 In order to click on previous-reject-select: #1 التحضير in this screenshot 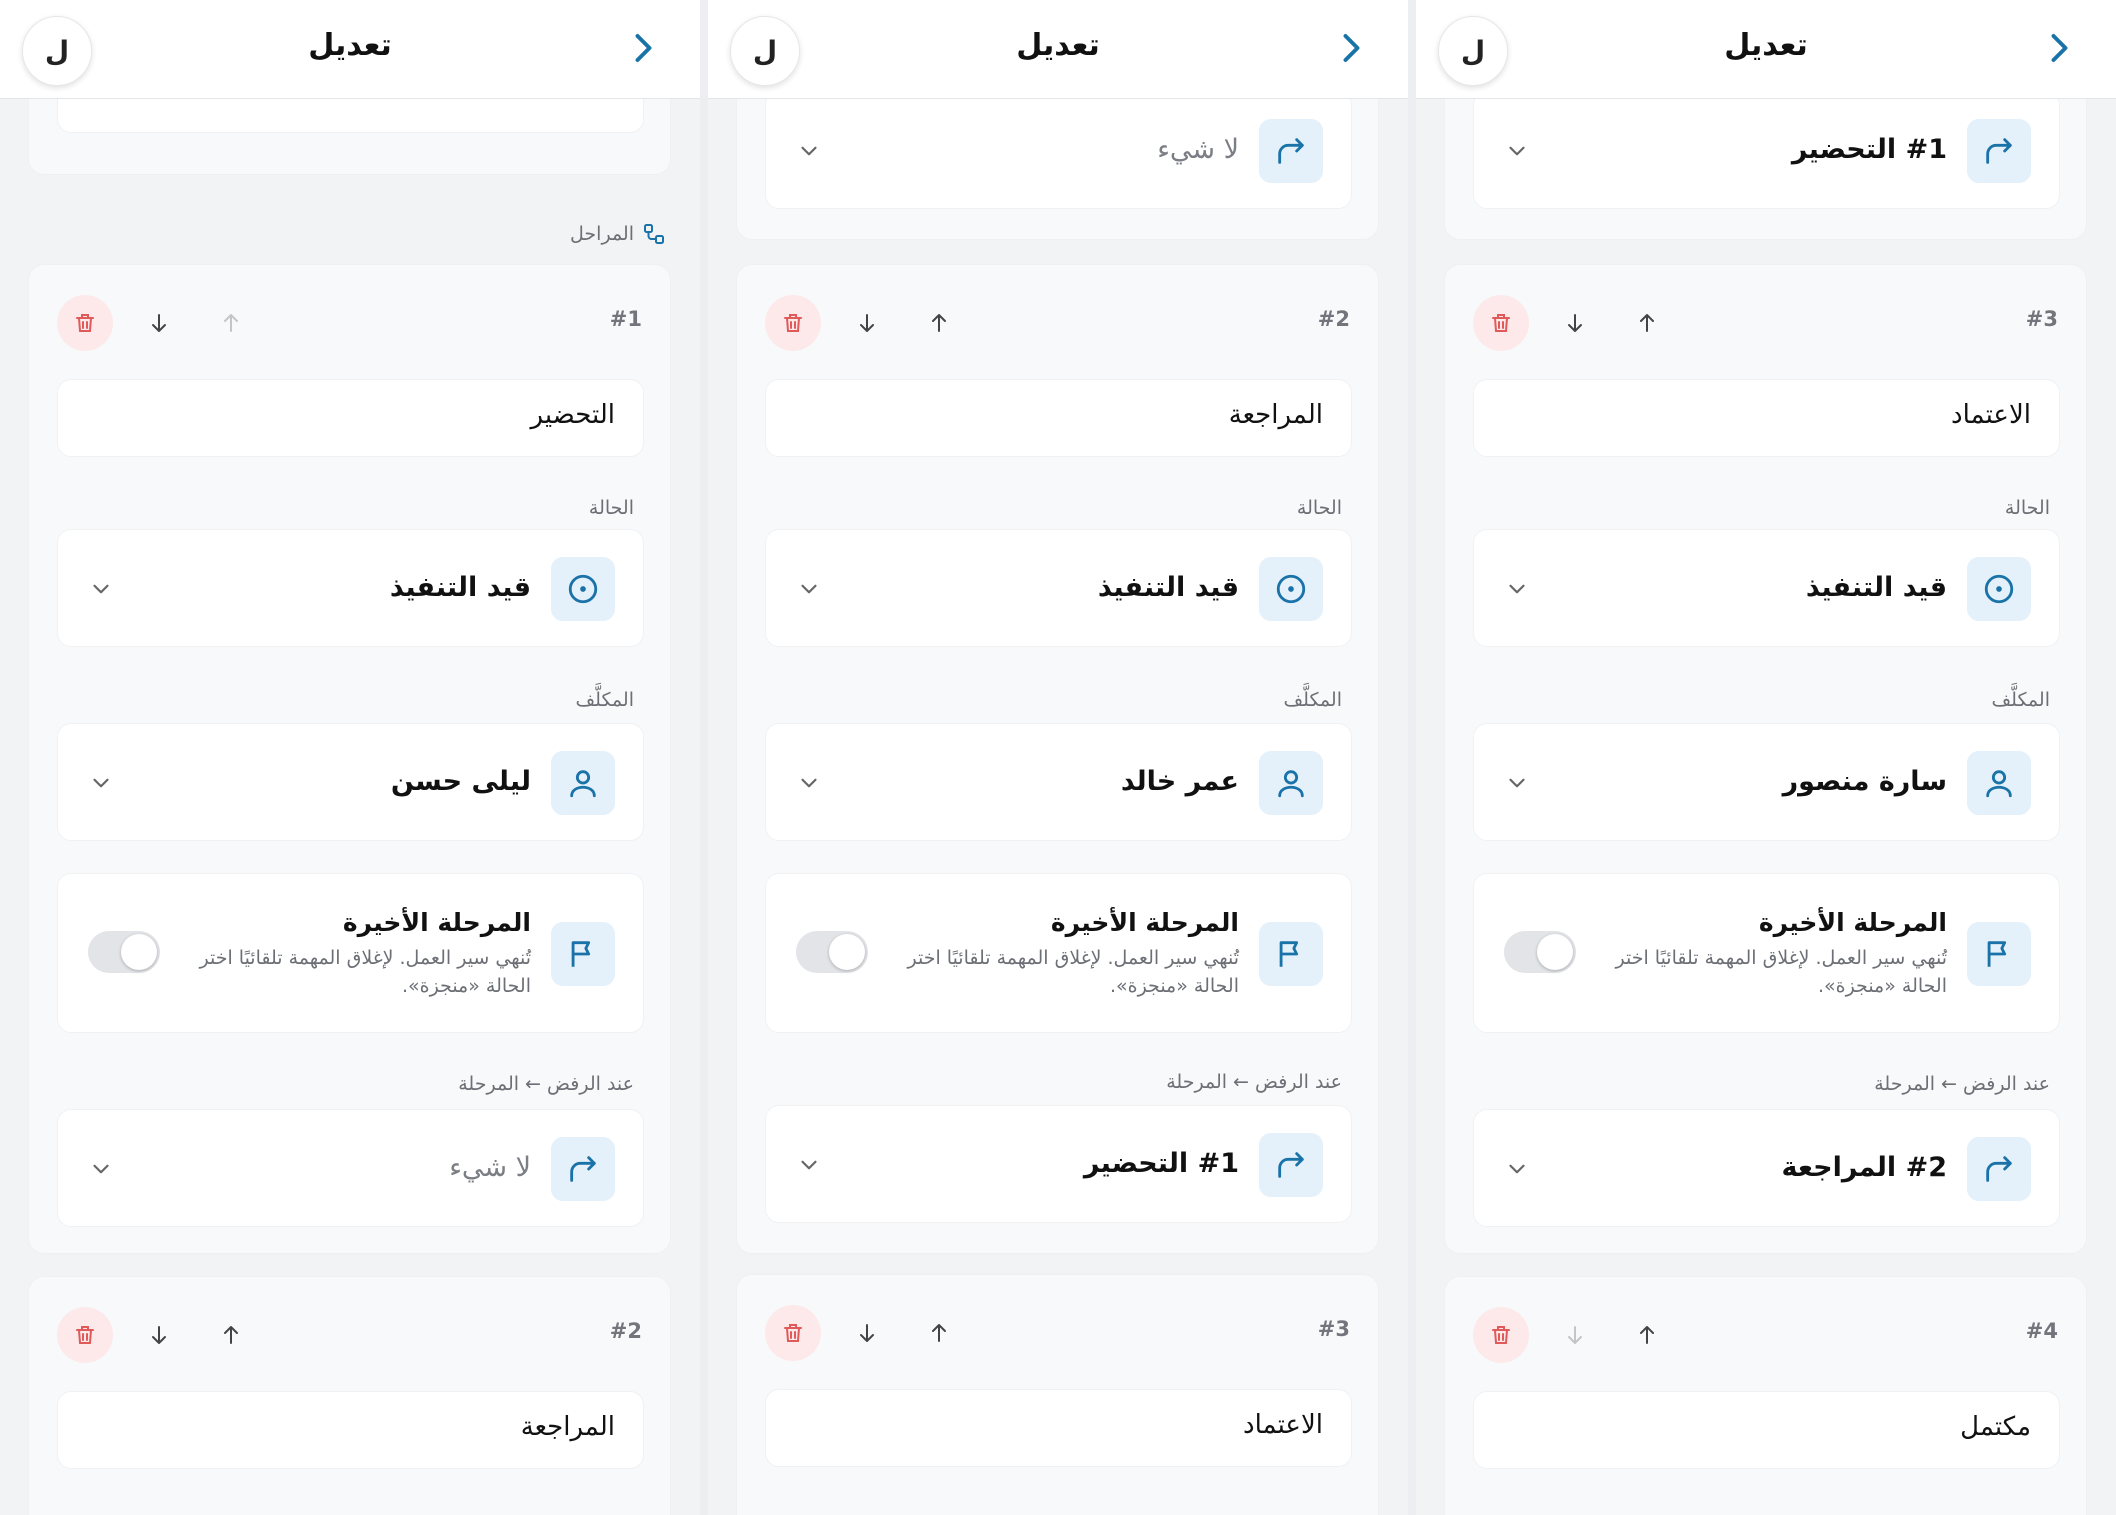, I will do `click(1766, 150)`.